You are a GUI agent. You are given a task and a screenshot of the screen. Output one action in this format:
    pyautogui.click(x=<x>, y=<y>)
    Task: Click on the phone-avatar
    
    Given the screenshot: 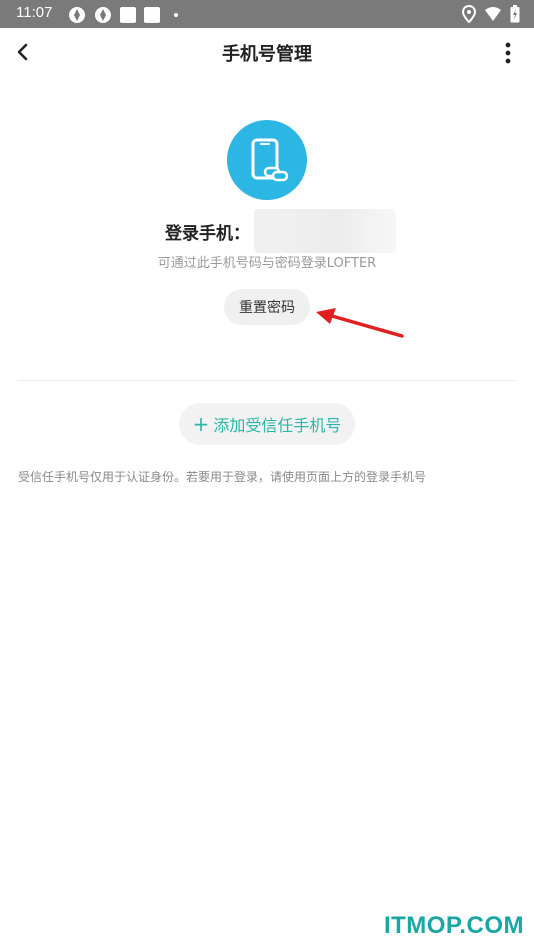 What is the action you would take?
    pyautogui.click(x=267, y=160)
    